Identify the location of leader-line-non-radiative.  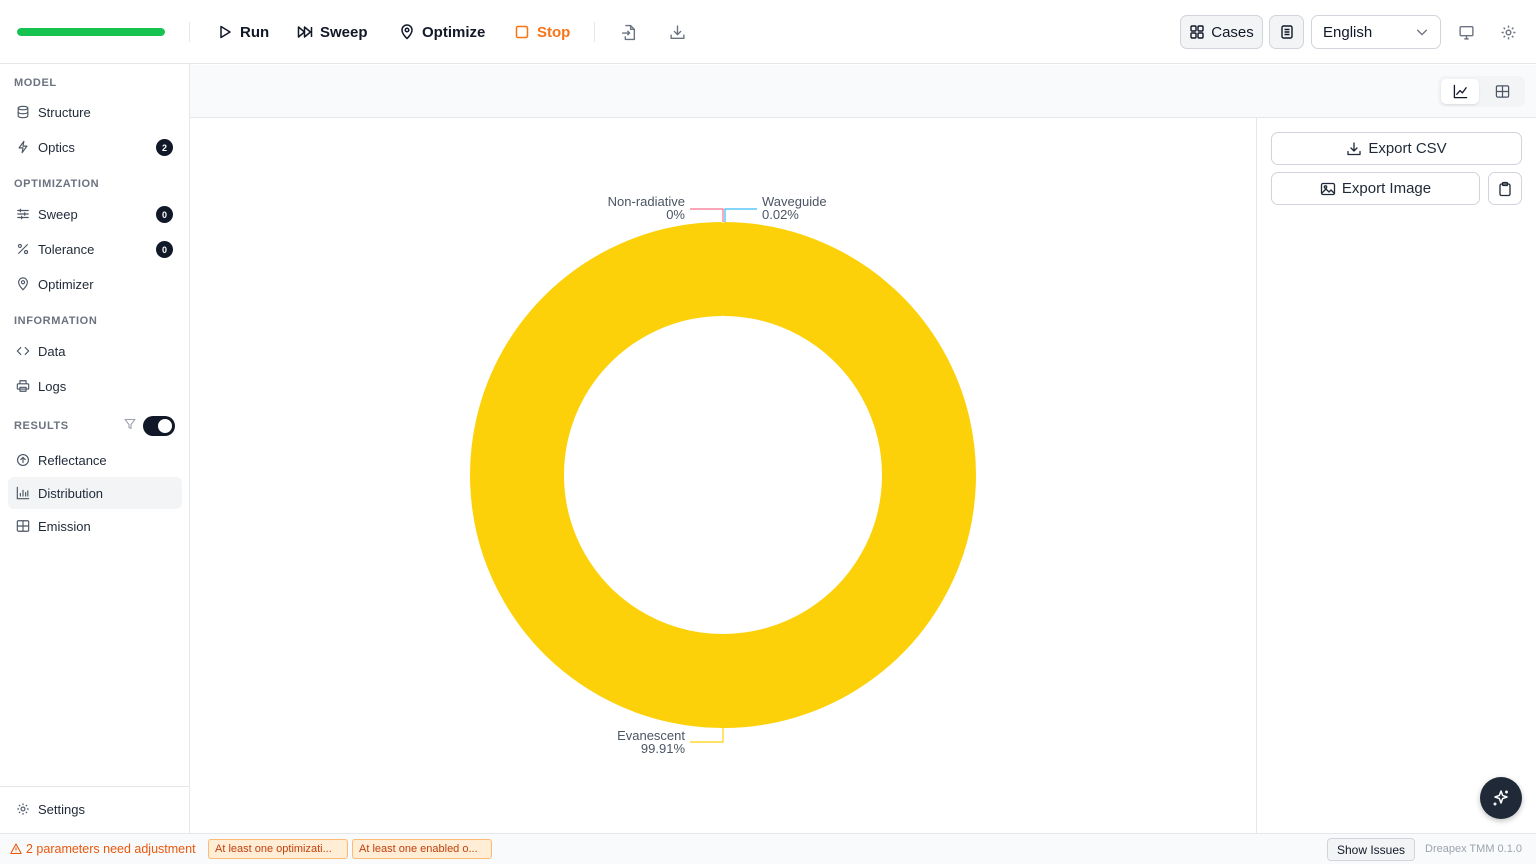
(707, 215).